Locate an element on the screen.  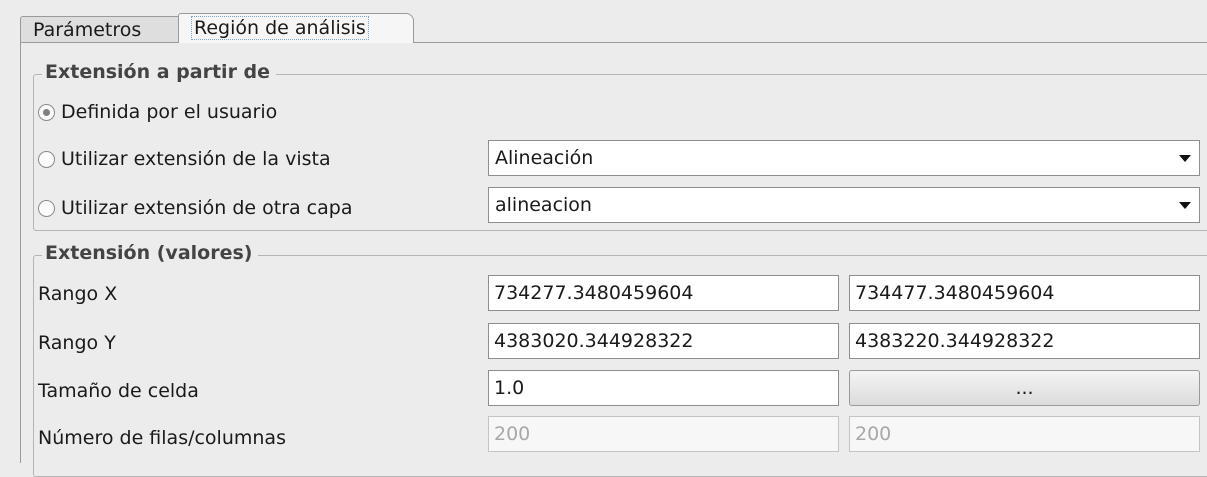
rows-input: 200 is located at coordinates (663, 434).